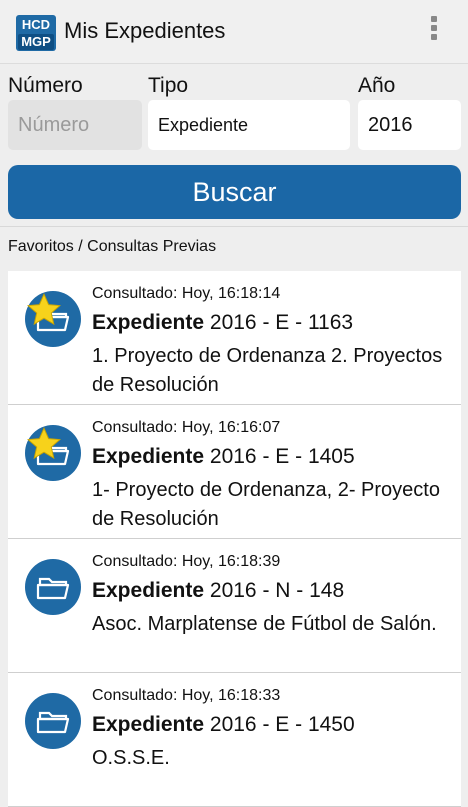  What do you see at coordinates (377, 85) in the screenshot?
I see `anio-label: Año` at bounding box center [377, 85].